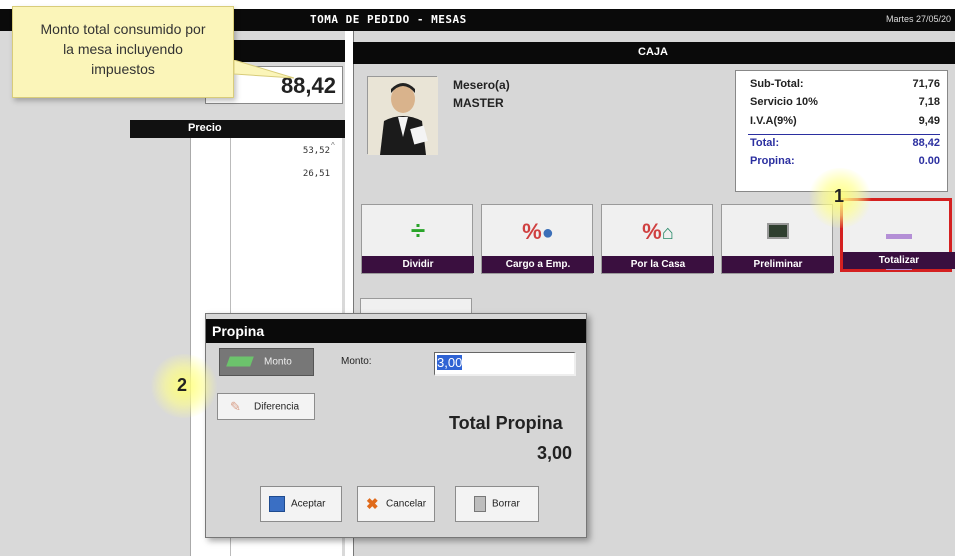 This screenshot has width=955, height=556. What do you see at coordinates (538, 231) in the screenshot?
I see `percent-person-icon: %●` at bounding box center [538, 231].